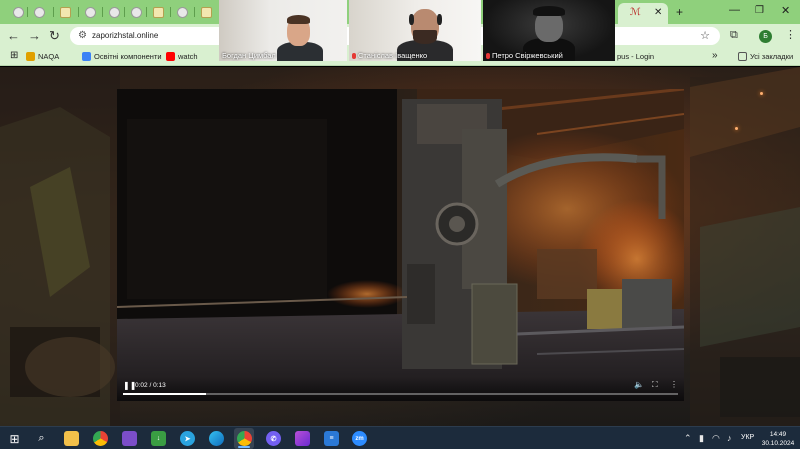 This screenshot has width=800, height=449. I want to click on chrome-active-icon, so click(244, 438).